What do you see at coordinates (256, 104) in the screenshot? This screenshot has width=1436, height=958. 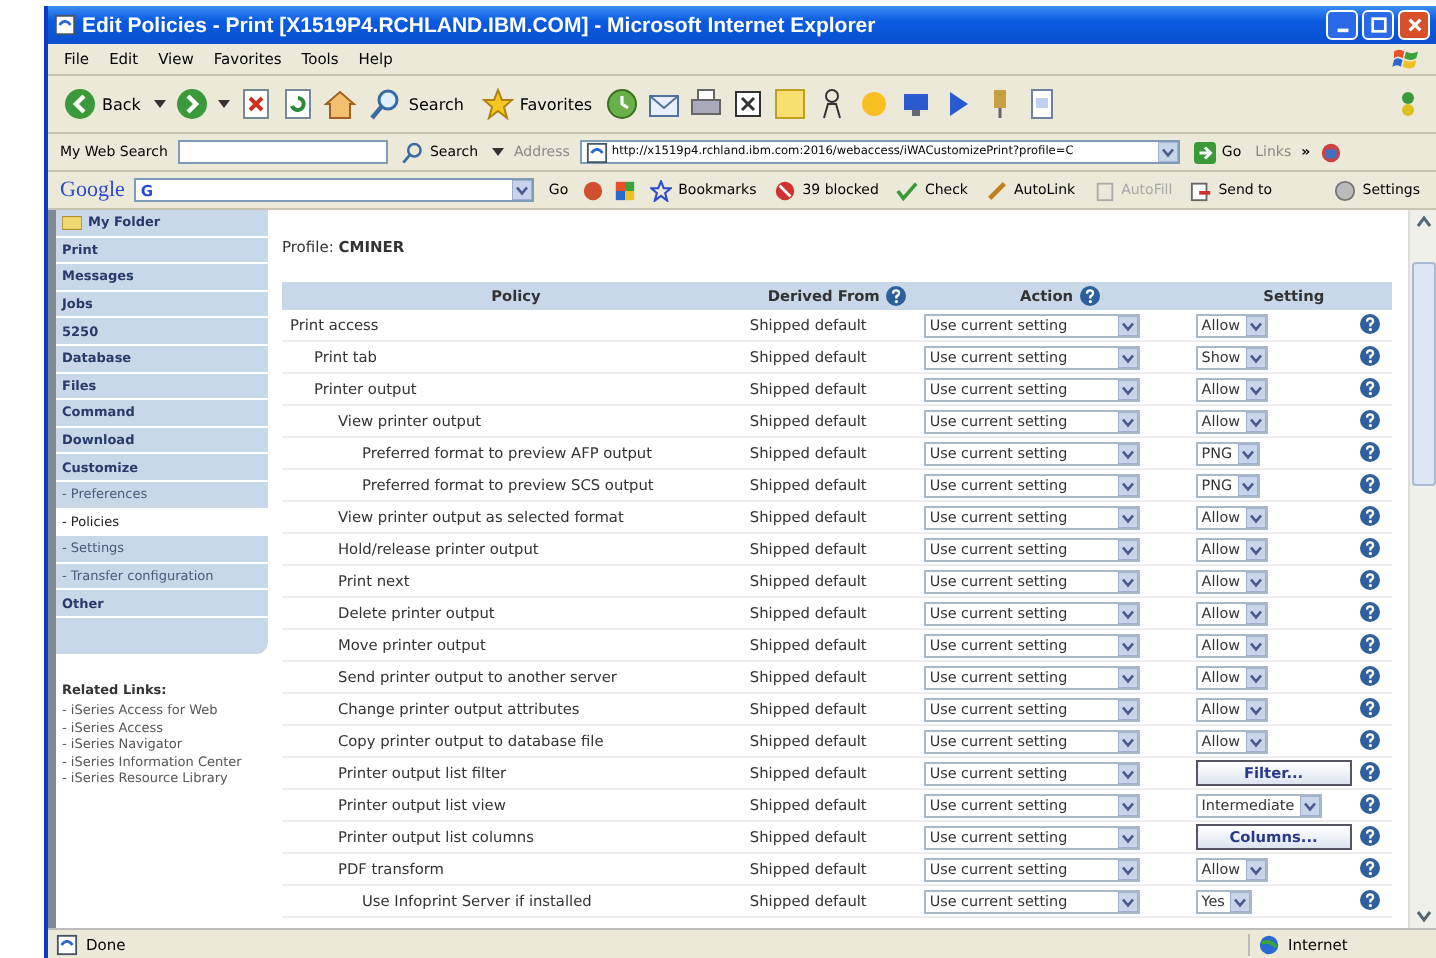 I see `stop-icon` at bounding box center [256, 104].